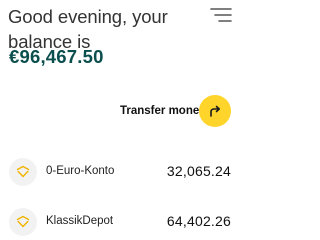 The image size is (320, 240). I want to click on menu-icon, so click(221, 15).